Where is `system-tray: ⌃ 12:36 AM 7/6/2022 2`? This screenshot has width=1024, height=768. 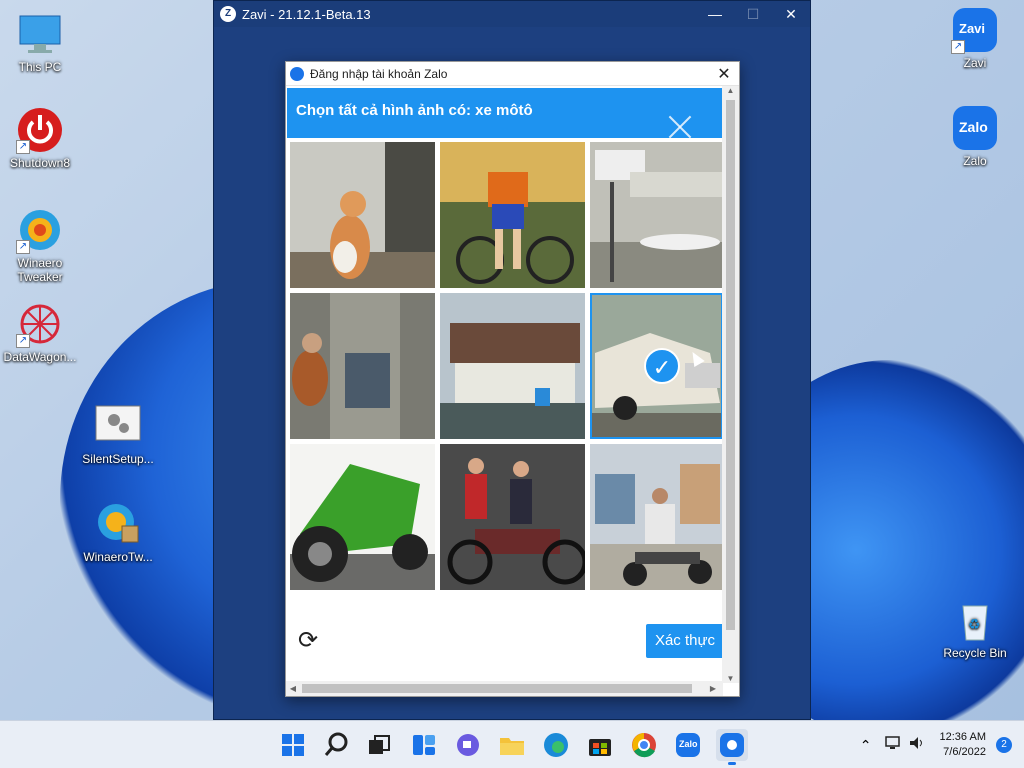 system-tray: ⌃ 12:36 AM 7/6/2022 2 is located at coordinates (942, 744).